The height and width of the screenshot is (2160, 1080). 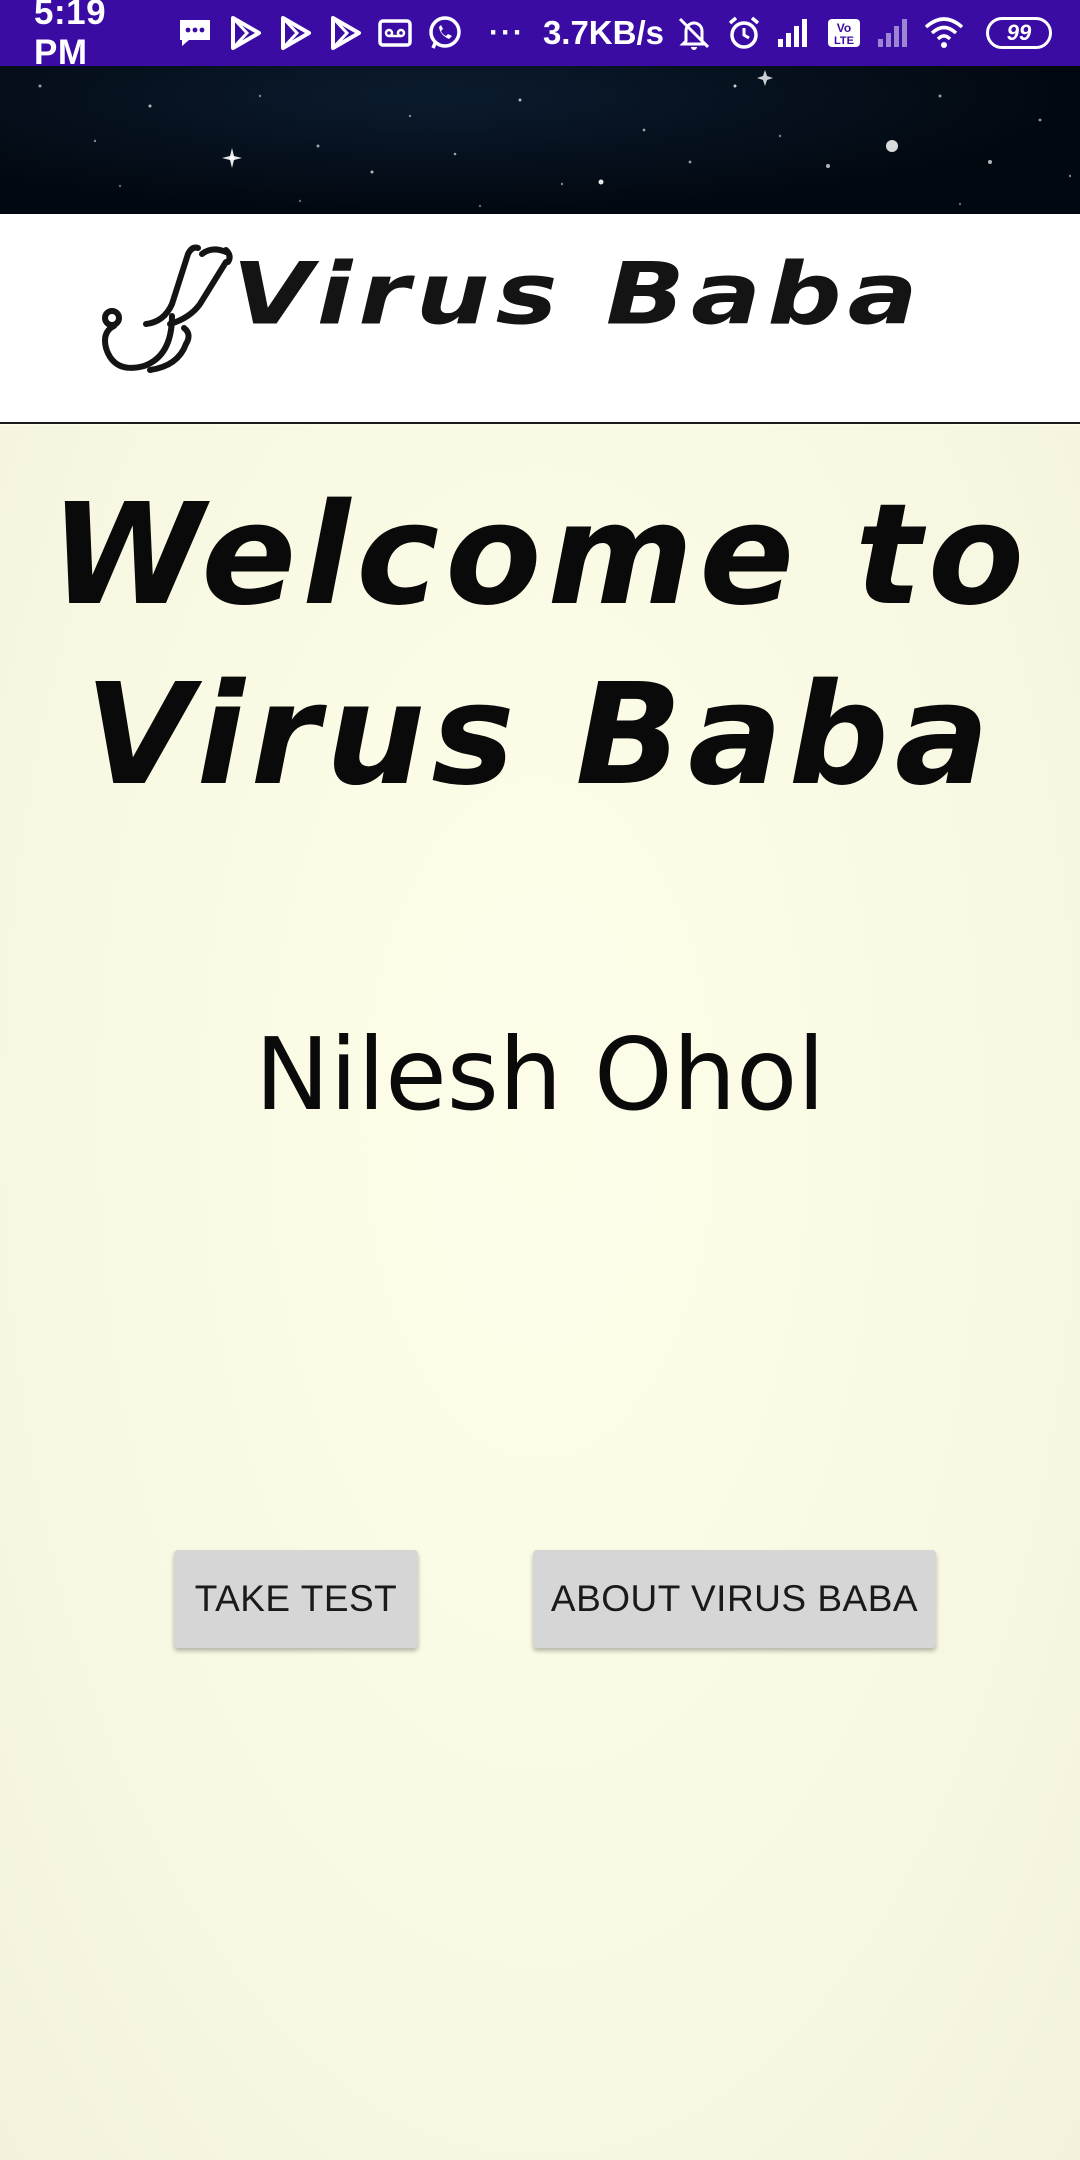 I want to click on whatsapp-icon, so click(x=445, y=33).